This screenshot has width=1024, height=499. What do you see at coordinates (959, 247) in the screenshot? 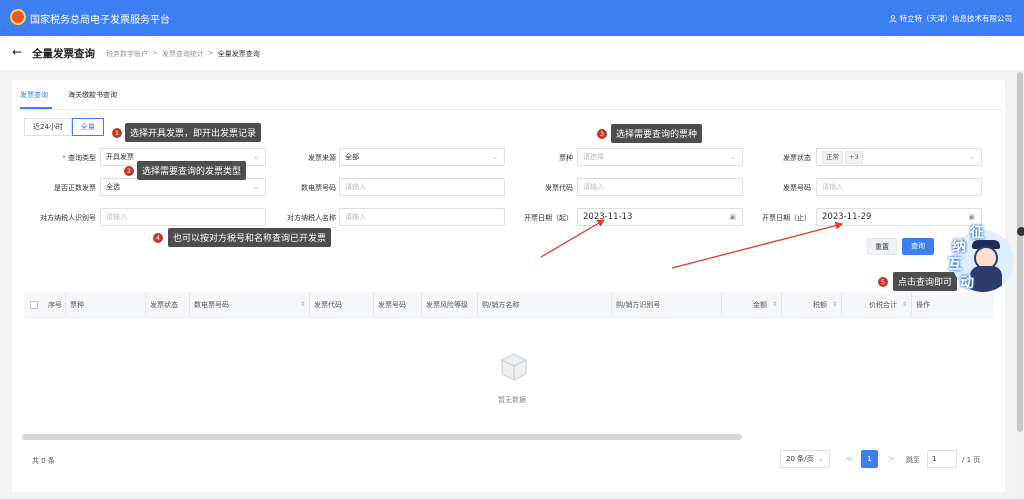
I see `mascot-char: 纳` at bounding box center [959, 247].